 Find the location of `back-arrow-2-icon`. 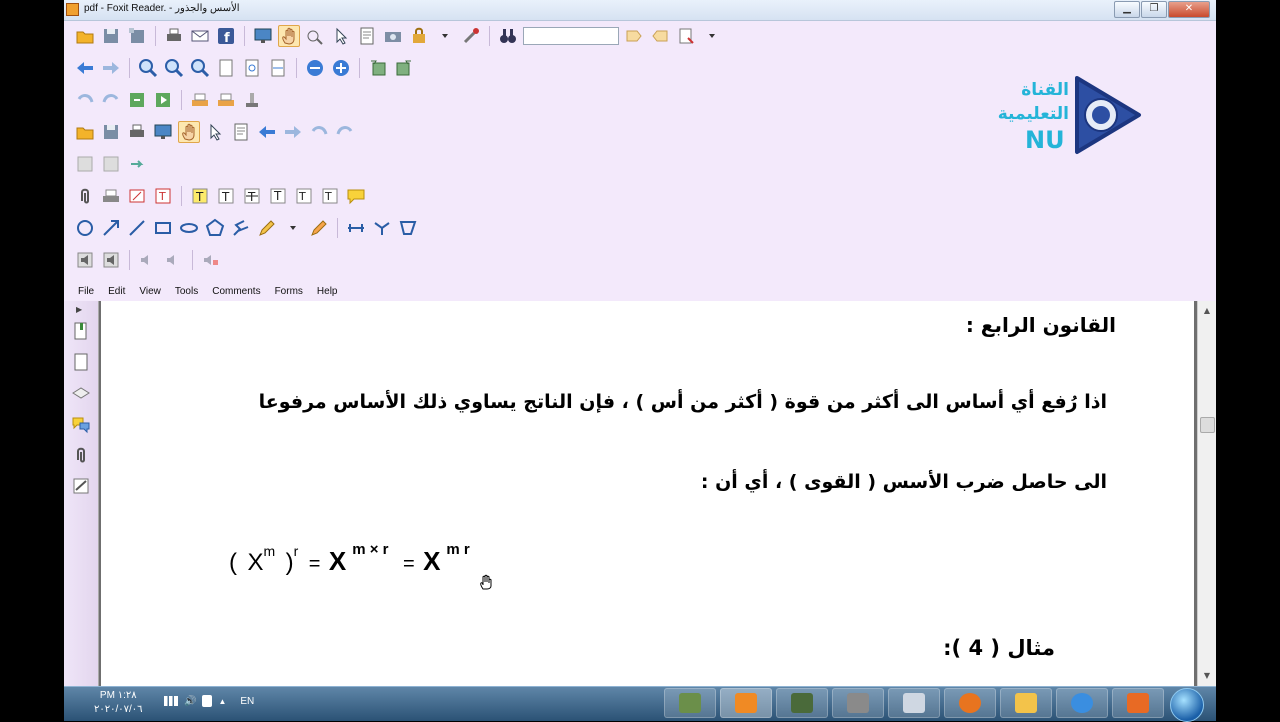

back-arrow-2-icon is located at coordinates (267, 132).